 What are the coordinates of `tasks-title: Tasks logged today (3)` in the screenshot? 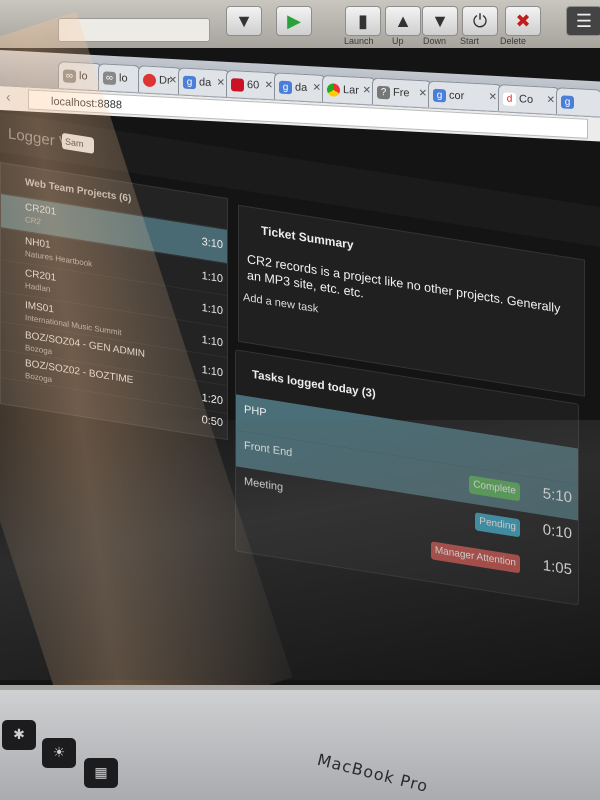 It's located at (314, 384).